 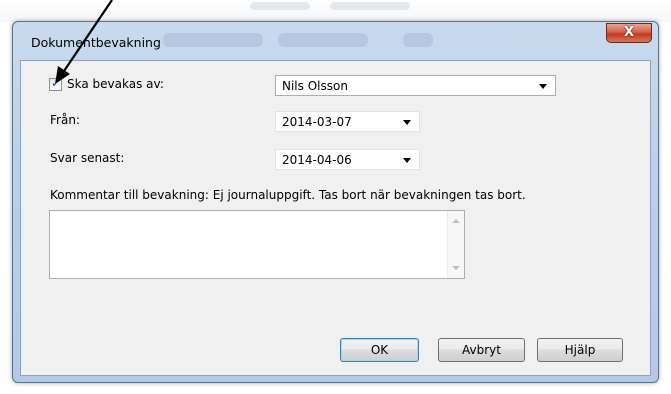 What do you see at coordinates (257, 244) in the screenshot?
I see `comment-textarea` at bounding box center [257, 244].